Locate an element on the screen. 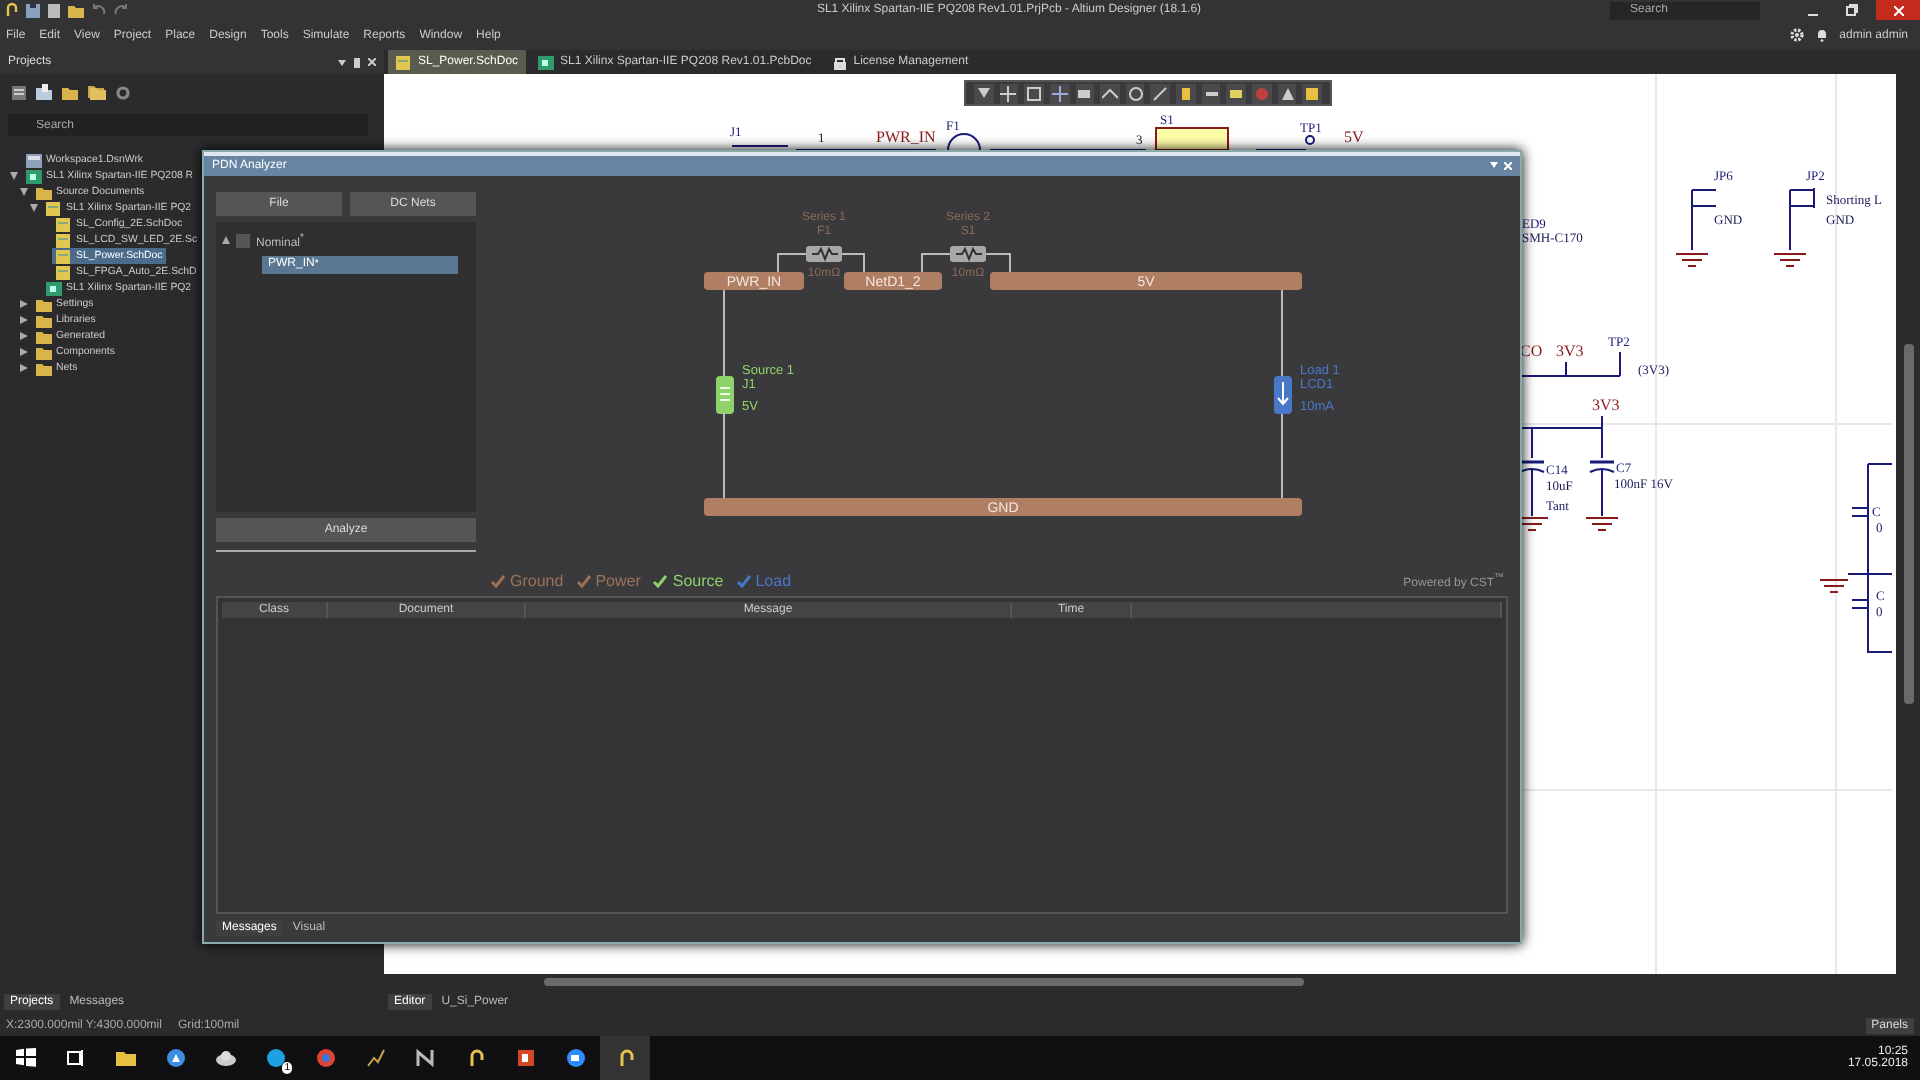 The height and width of the screenshot is (1080, 1920). settings-icon is located at coordinates (123, 92).